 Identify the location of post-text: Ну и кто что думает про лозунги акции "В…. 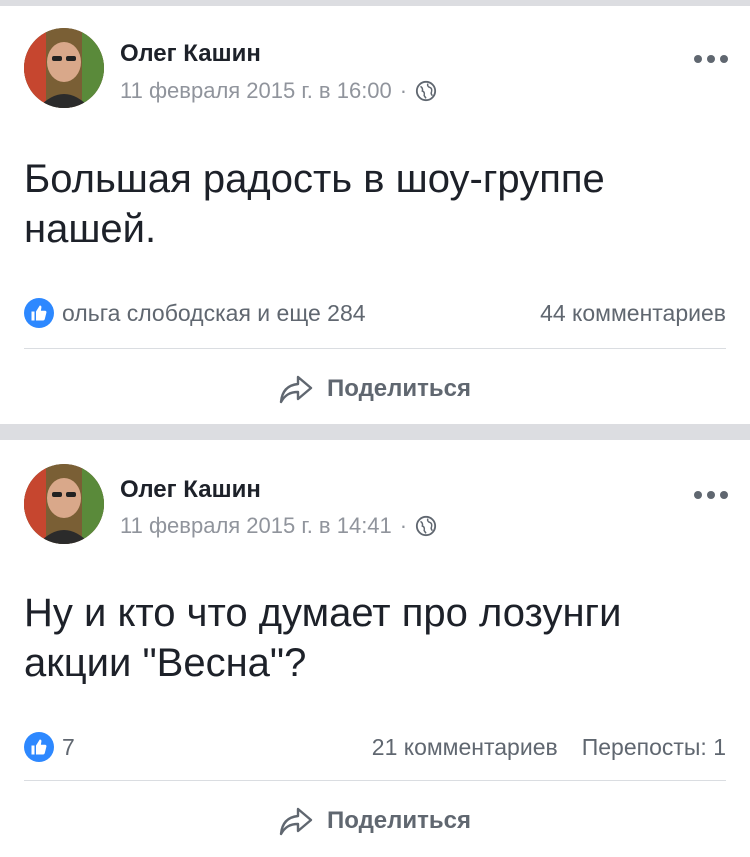
(323, 638).